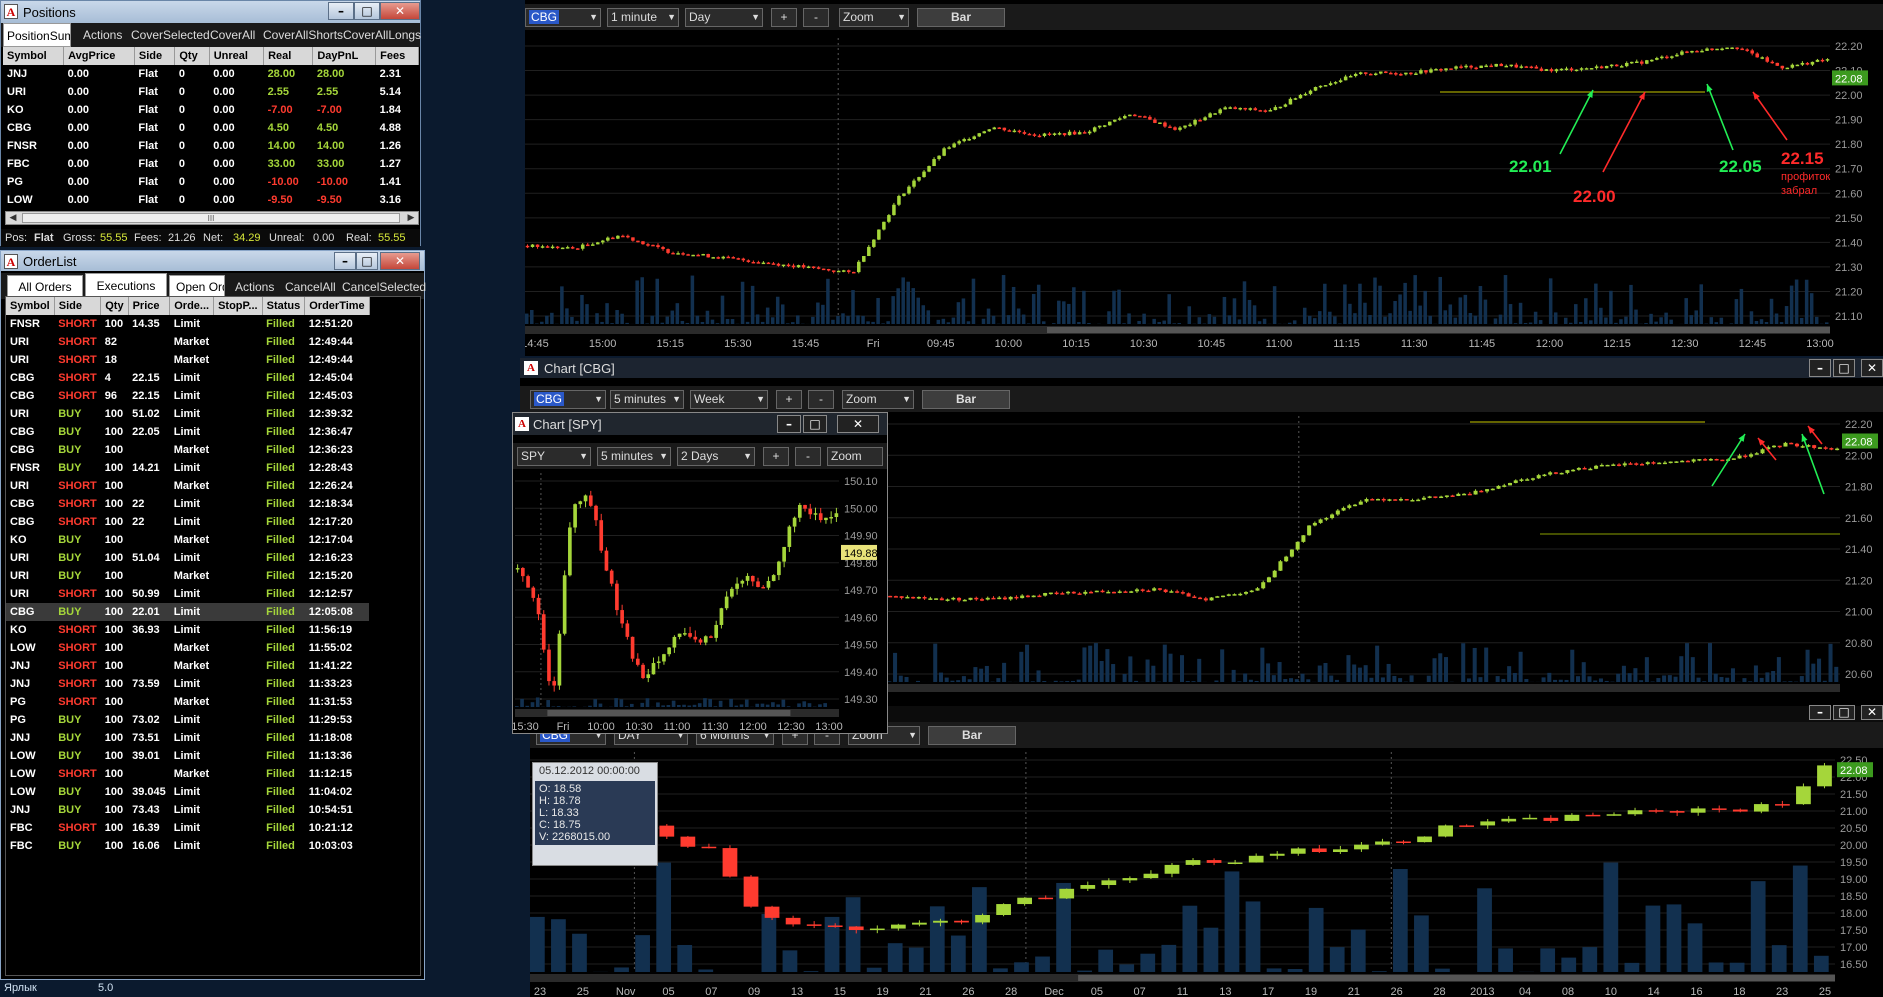  Describe the element at coordinates (284, 306) in the screenshot. I see `column-header: Status` at that location.